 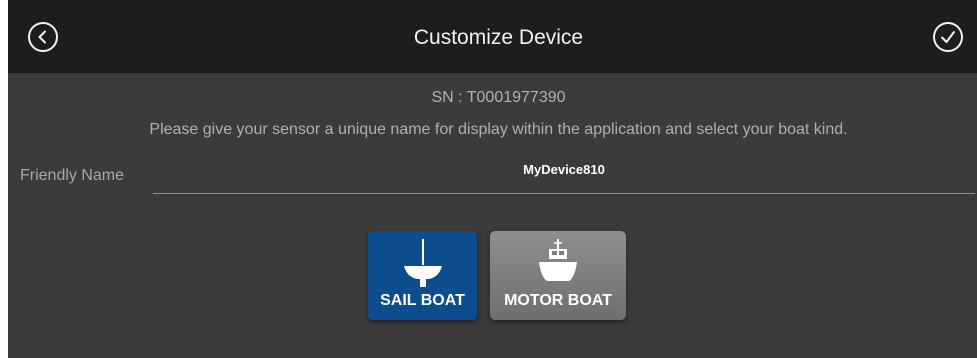 I want to click on motor-boat-button: MOTOR BOAT, so click(x=558, y=275).